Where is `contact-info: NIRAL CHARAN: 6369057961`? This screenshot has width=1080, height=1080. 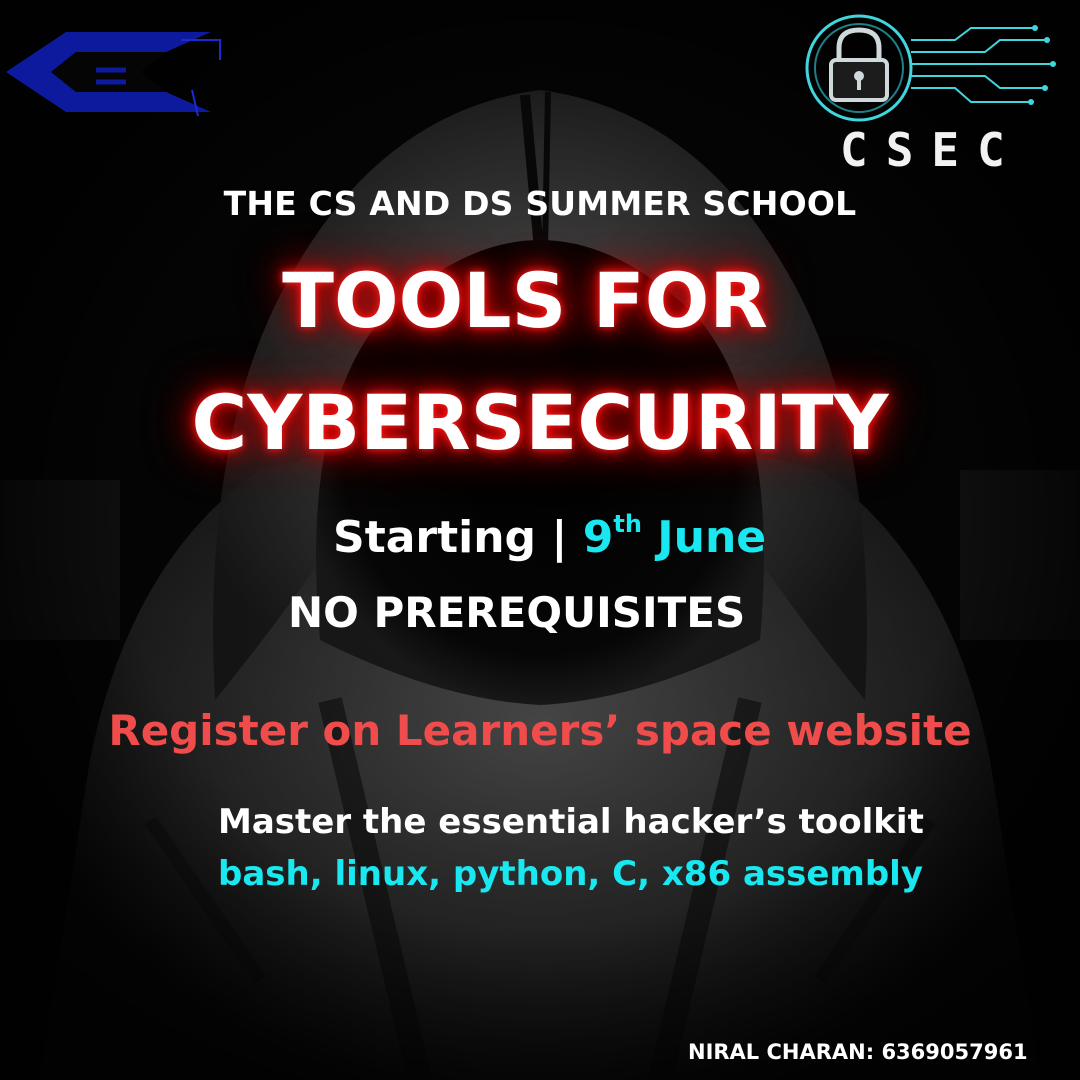 contact-info: NIRAL CHARAN: 6369057961 is located at coordinates (858, 1052).